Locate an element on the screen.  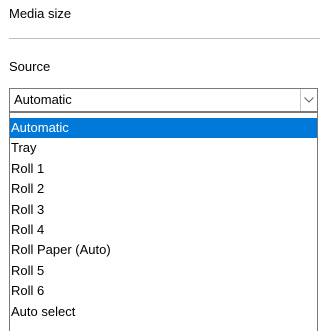
dropdown-option-roll-3: Roll 3 is located at coordinates (163, 210).